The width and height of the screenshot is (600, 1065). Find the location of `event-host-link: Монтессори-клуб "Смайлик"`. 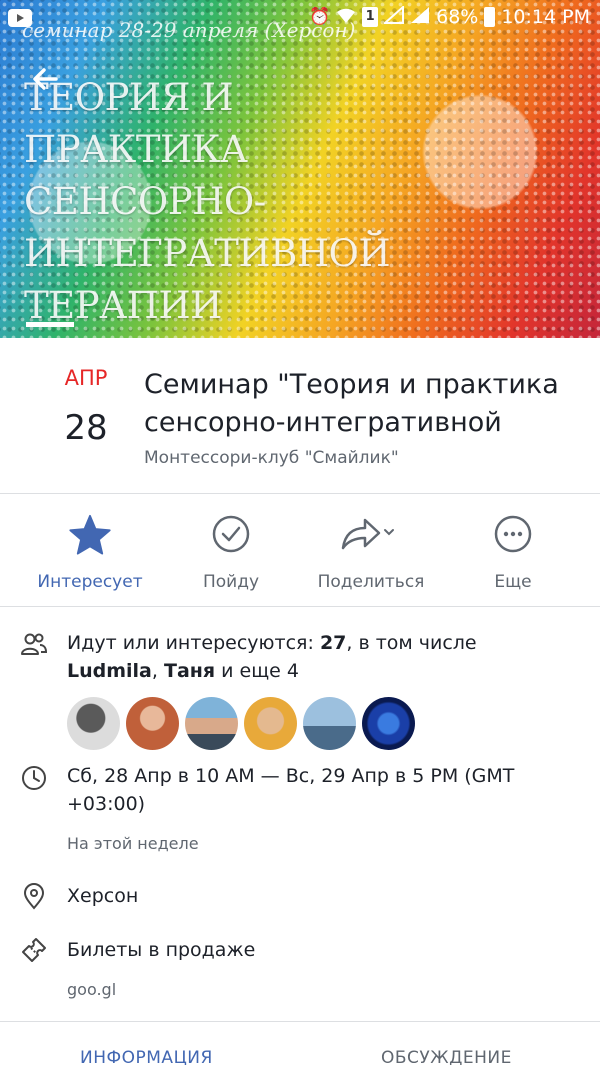

event-host-link: Монтессори-клуб "Смайлик" is located at coordinates (271, 458).